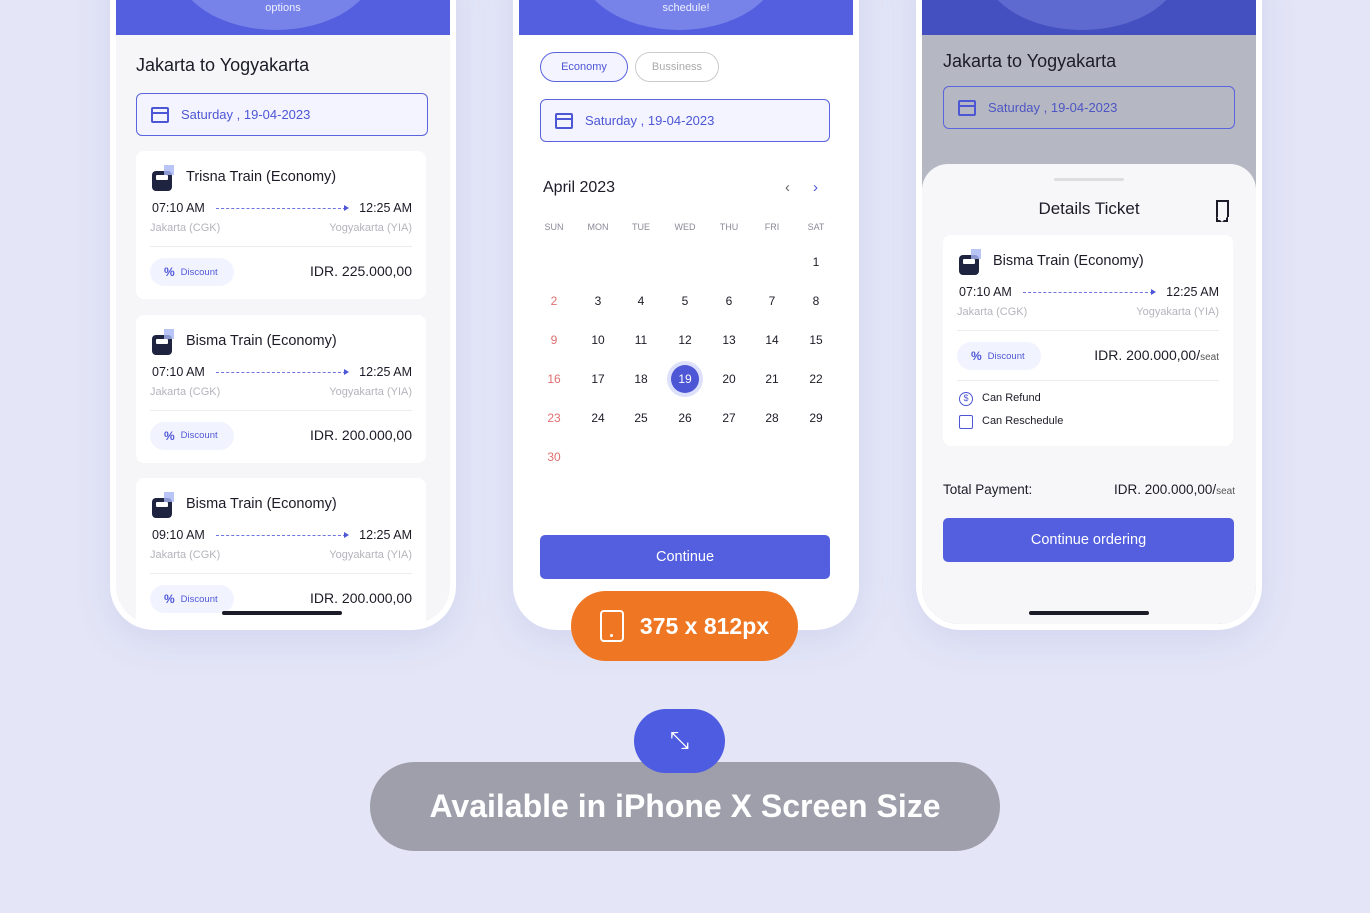  What do you see at coordinates (554, 379) in the screenshot?
I see `calendar-day: 16` at bounding box center [554, 379].